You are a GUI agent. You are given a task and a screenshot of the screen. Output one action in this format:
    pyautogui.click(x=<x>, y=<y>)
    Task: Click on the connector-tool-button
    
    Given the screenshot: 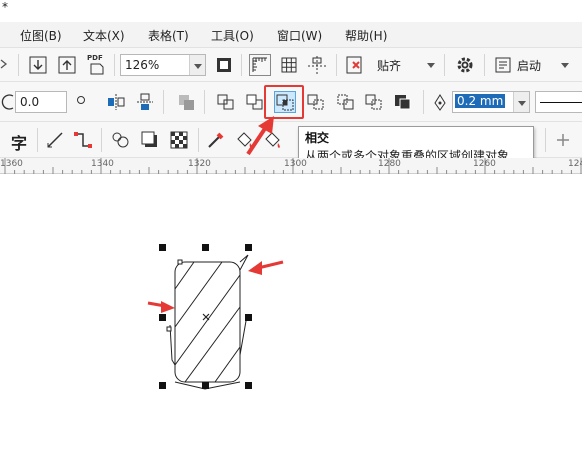 What is the action you would take?
    pyautogui.click(x=83, y=140)
    